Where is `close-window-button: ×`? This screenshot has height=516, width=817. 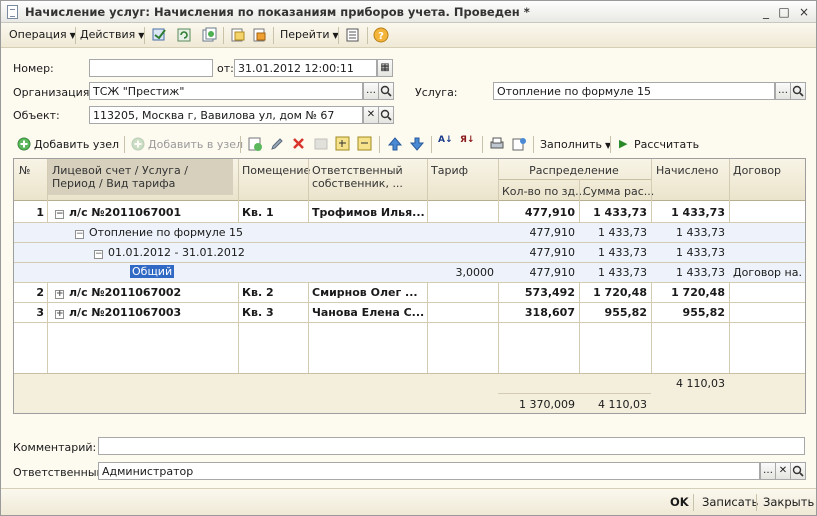 close-window-button: × is located at coordinates (804, 12).